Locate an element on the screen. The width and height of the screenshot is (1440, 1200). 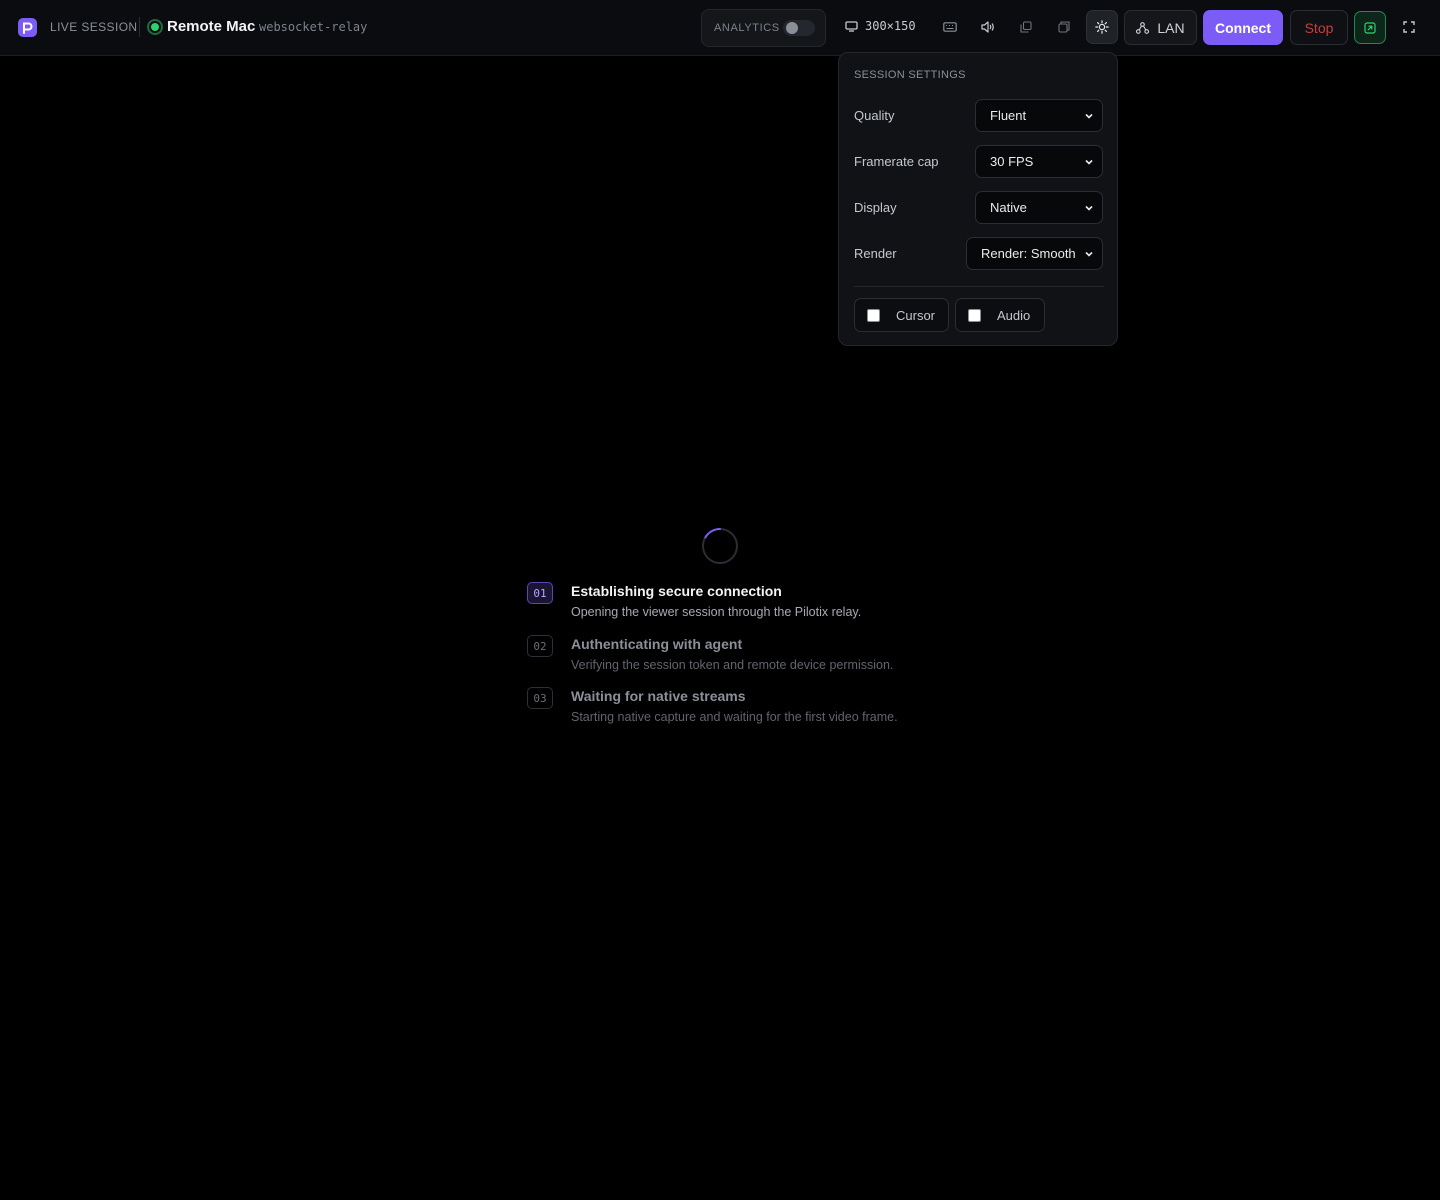
step-title: Authenticating with agent is located at coordinates (657, 644).